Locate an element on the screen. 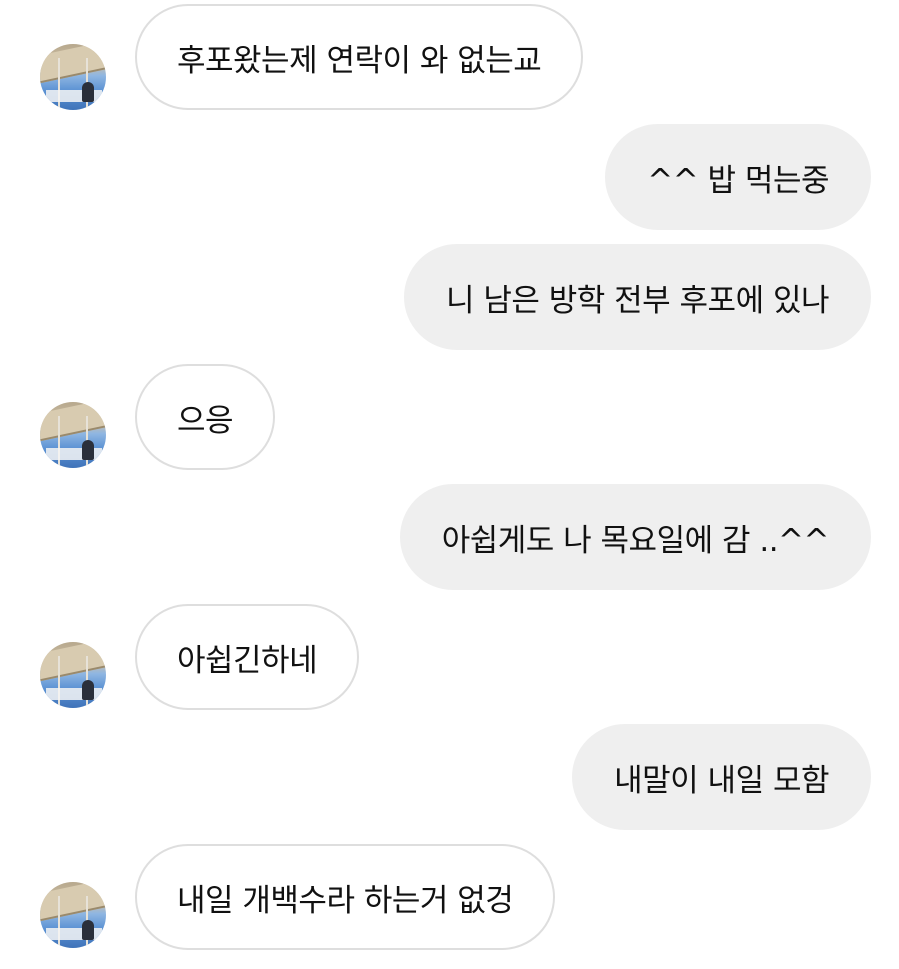 The height and width of the screenshot is (969, 899). incoming-message-bubble: 후포왔는제 연락이 와 없는교 is located at coordinates (359, 57).